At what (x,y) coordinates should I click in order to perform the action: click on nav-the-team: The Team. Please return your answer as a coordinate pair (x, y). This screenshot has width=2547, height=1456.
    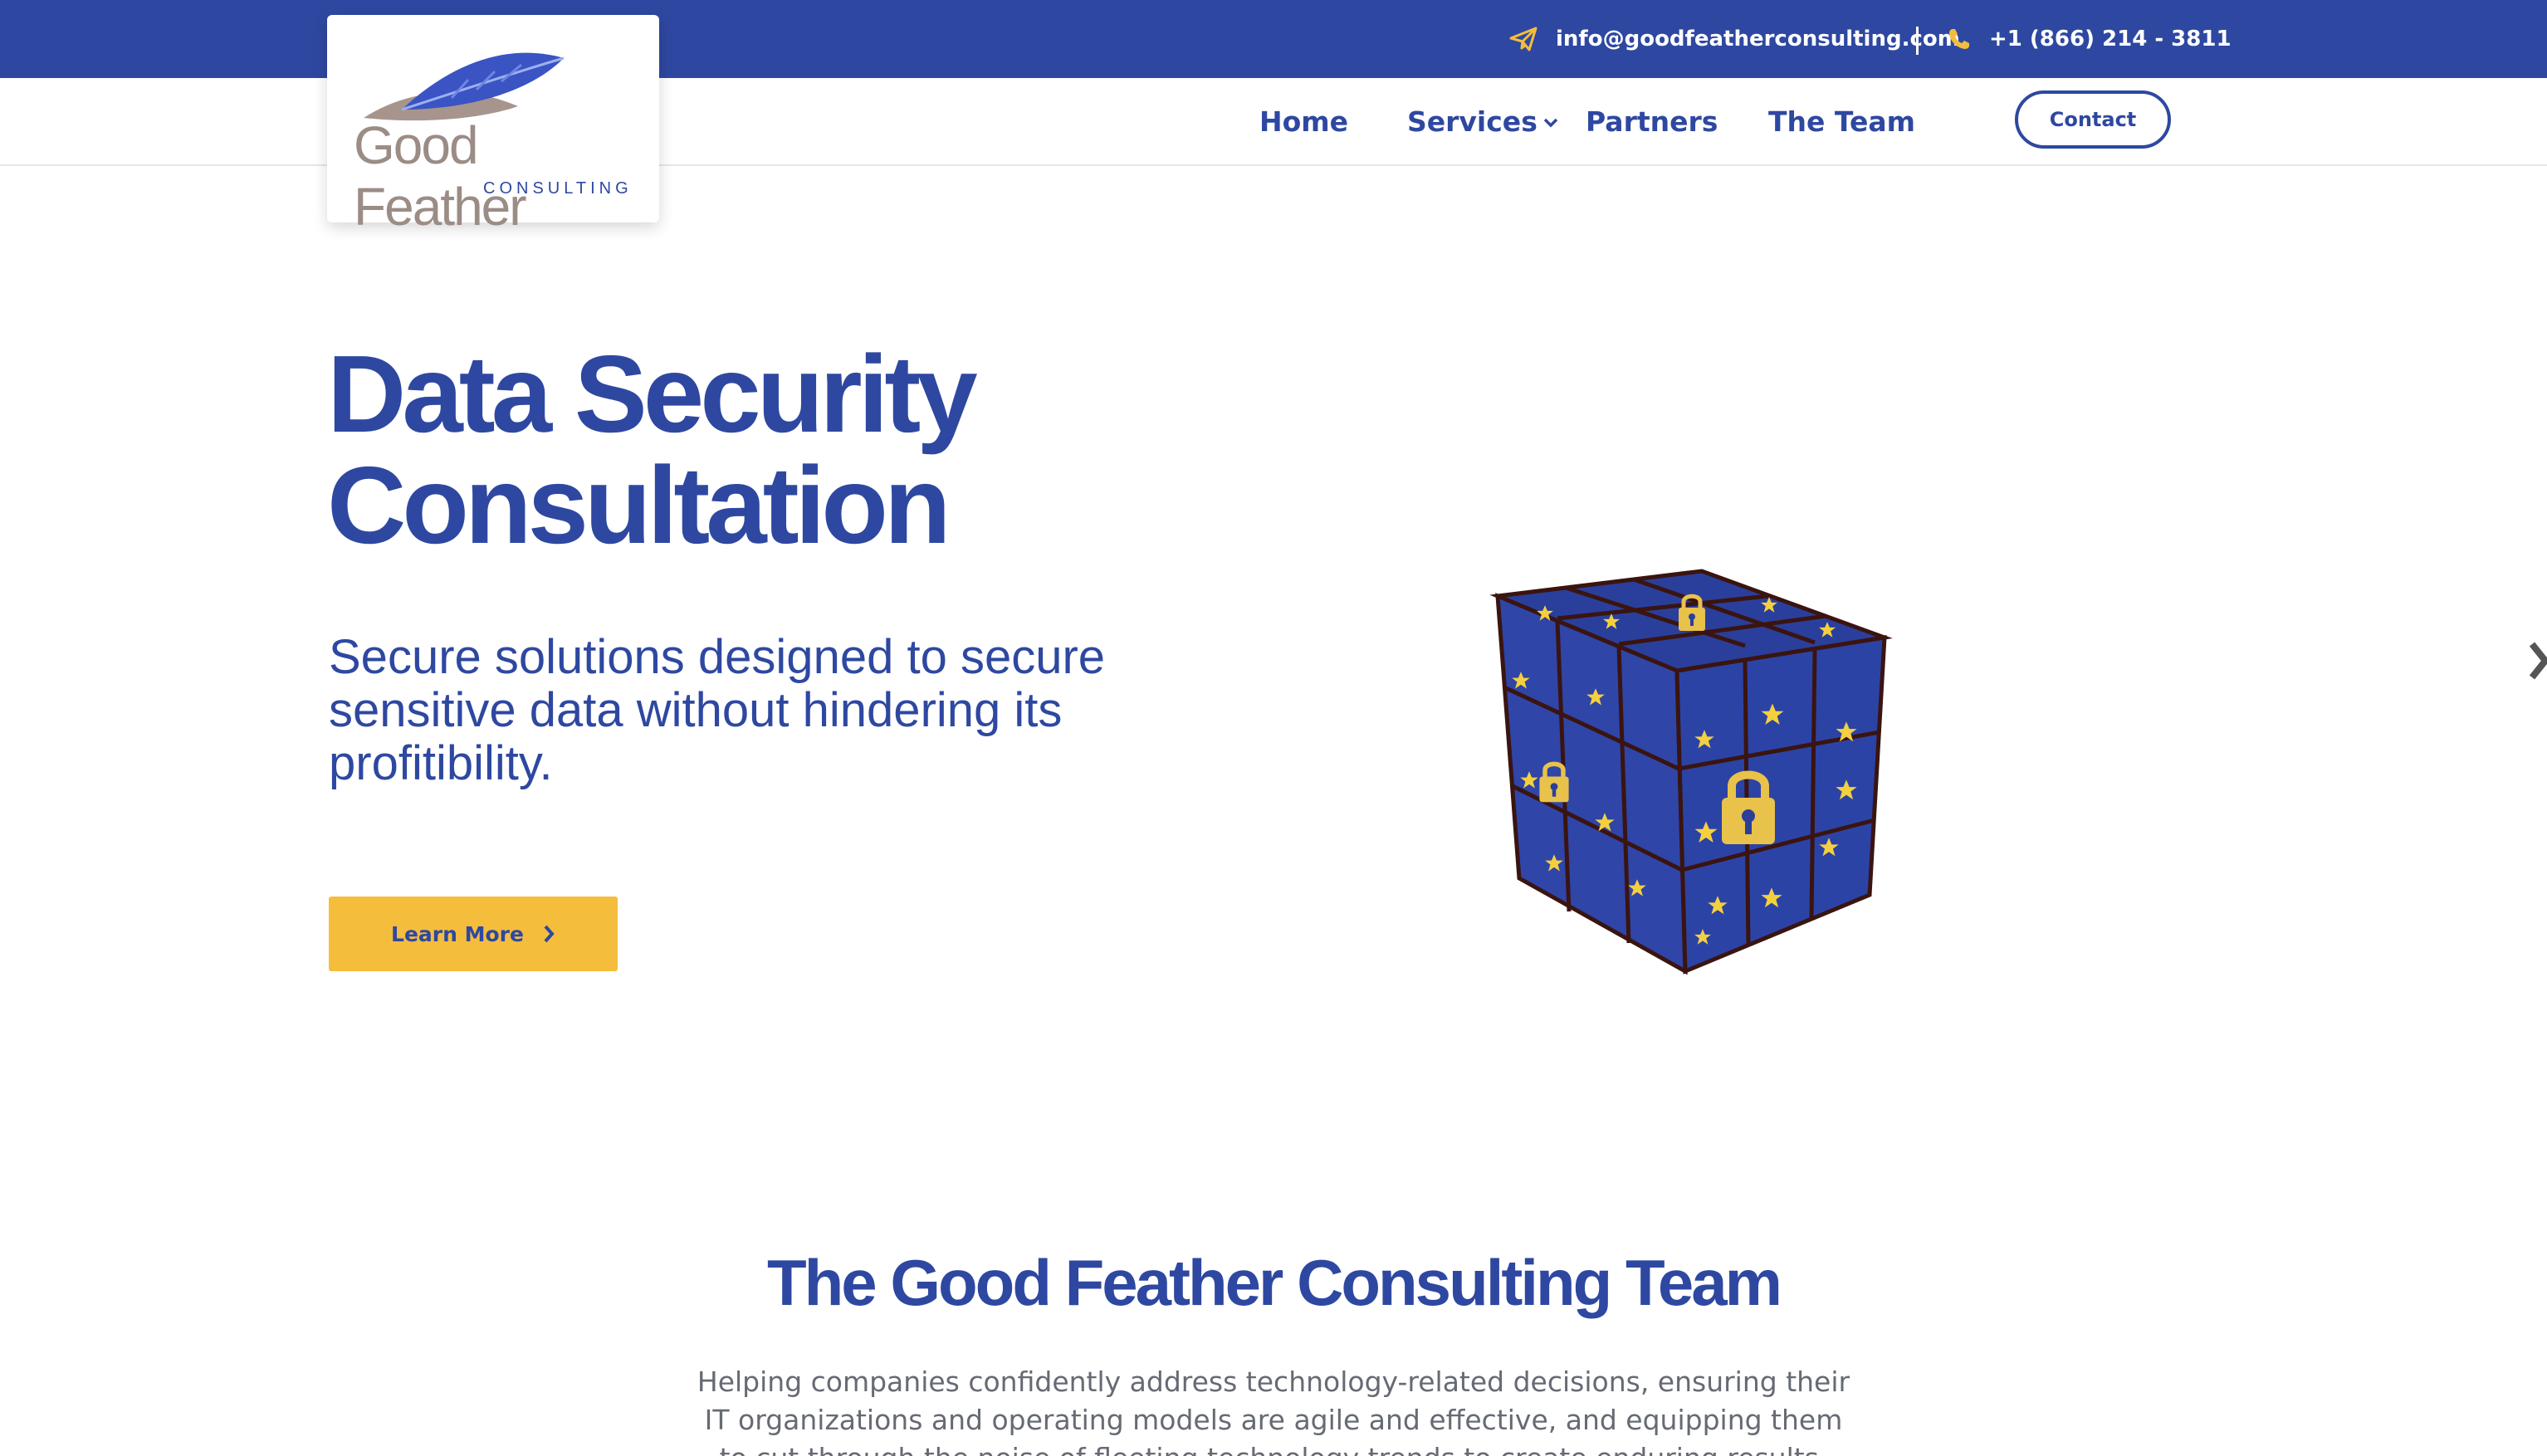
    Looking at the image, I should click on (1841, 121).